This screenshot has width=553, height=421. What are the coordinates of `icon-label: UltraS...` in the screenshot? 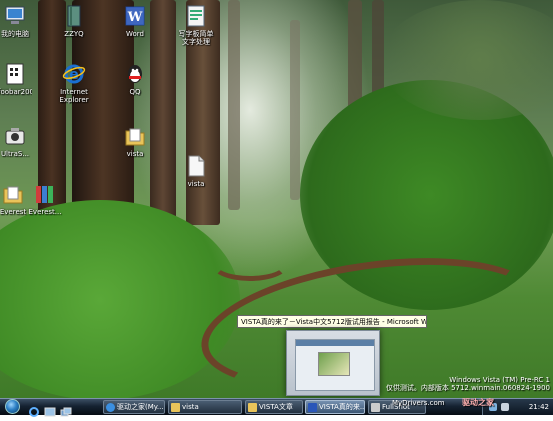 It's located at (15, 154).